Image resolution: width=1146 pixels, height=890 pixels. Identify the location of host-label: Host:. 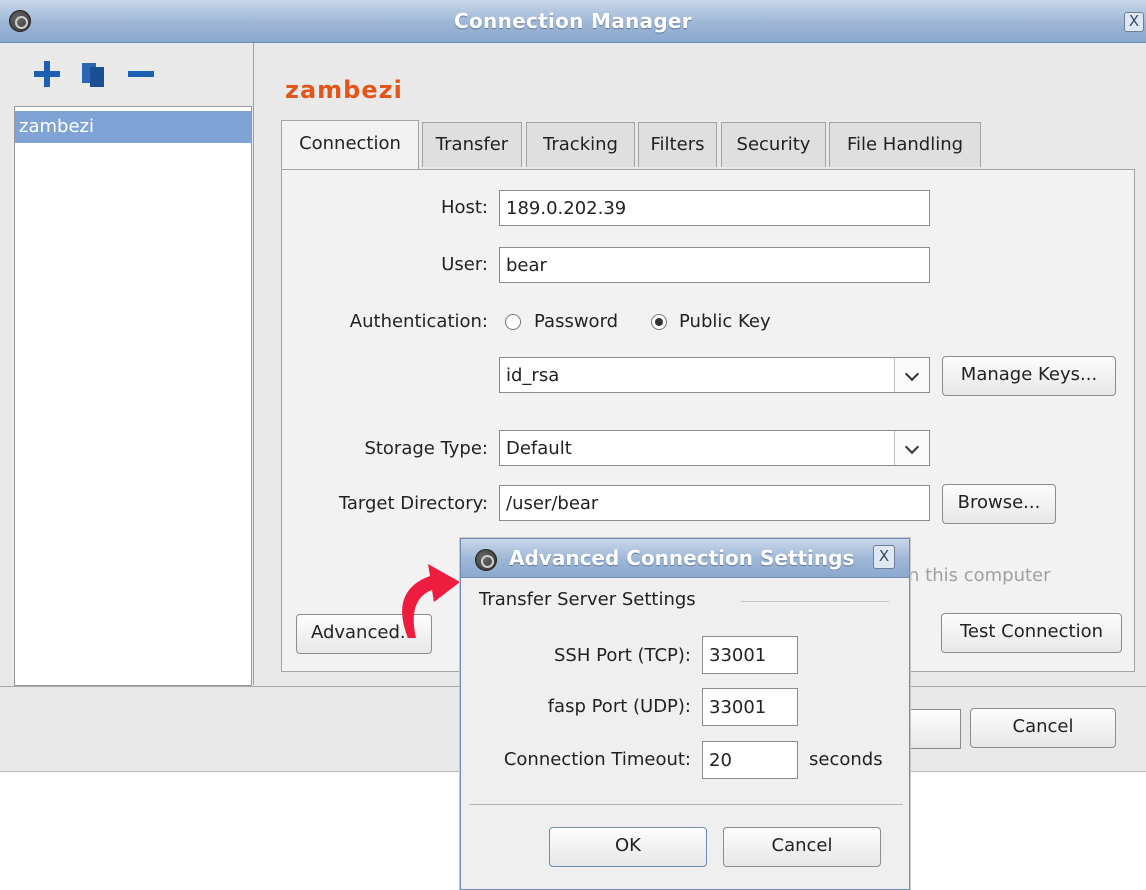
(464, 207).